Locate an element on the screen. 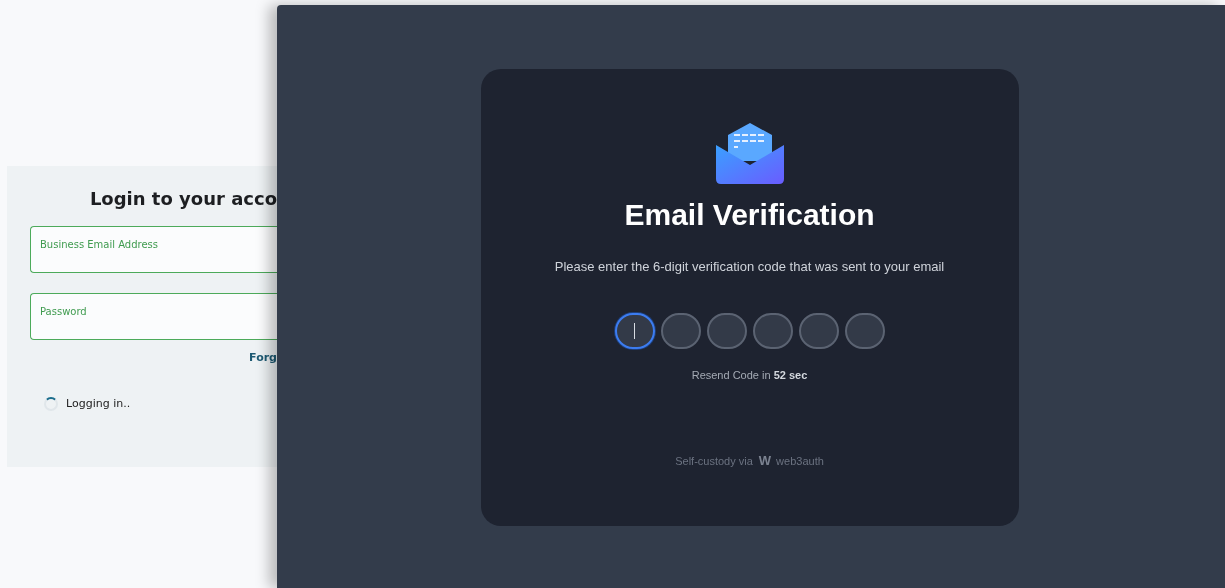 The width and height of the screenshot is (1225, 588). instruction-text: Please enter the 6-digit verification code that was sent to your email is located at coordinates (749, 267).